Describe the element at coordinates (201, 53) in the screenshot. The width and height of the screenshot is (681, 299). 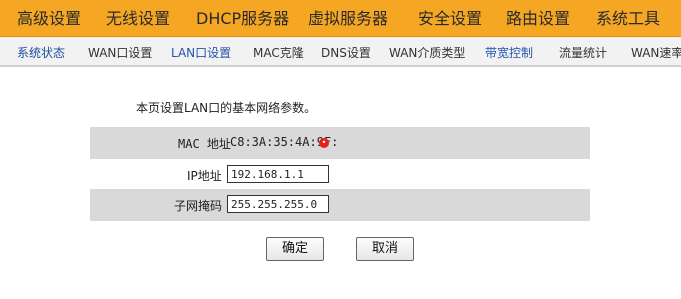
I see `sub-menu-lan-settings: LAN口设置` at that location.